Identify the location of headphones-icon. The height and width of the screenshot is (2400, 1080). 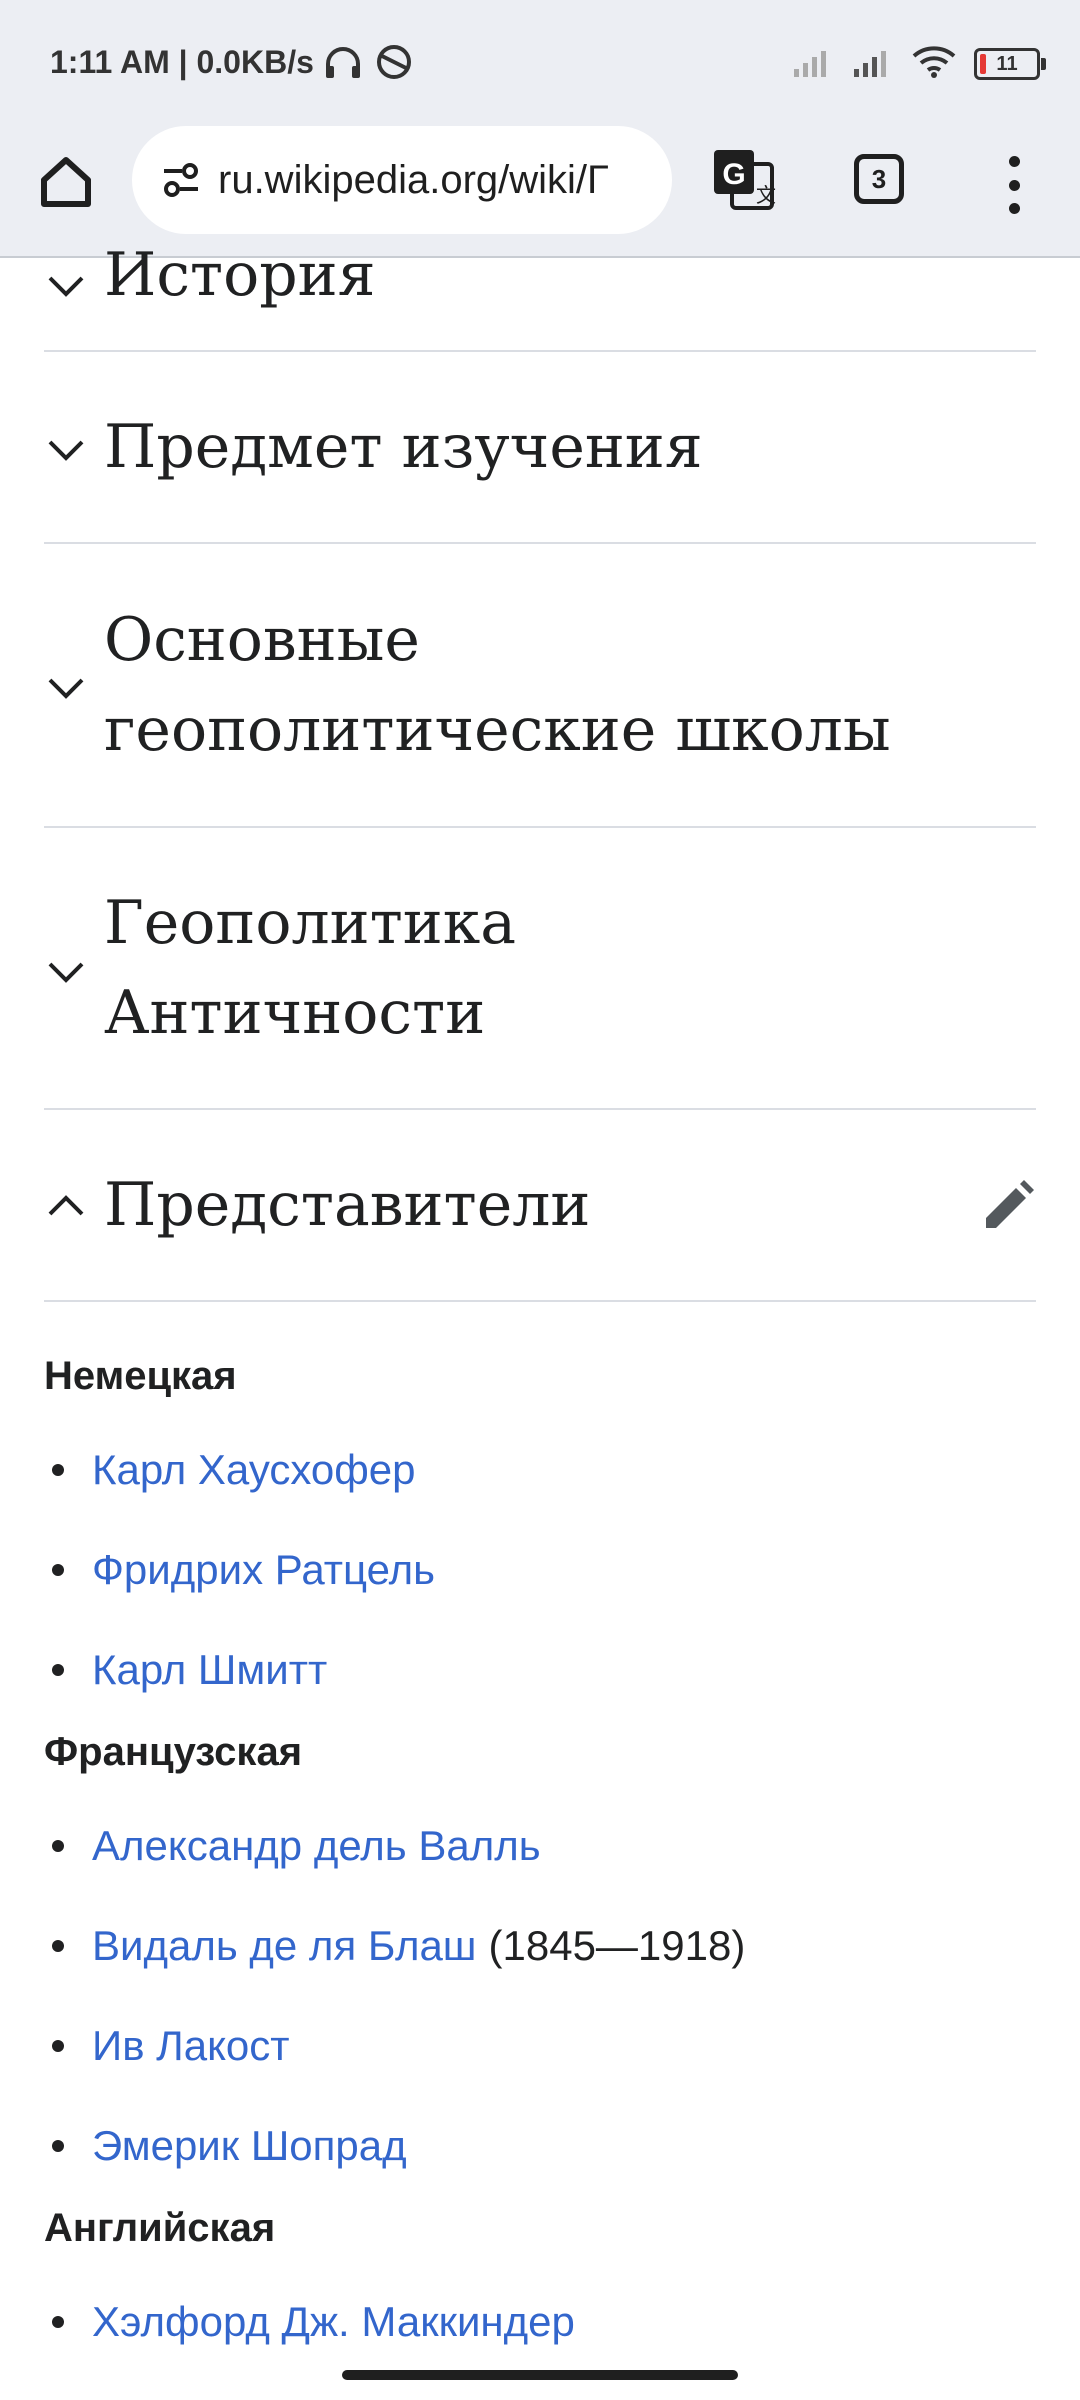
(343, 64).